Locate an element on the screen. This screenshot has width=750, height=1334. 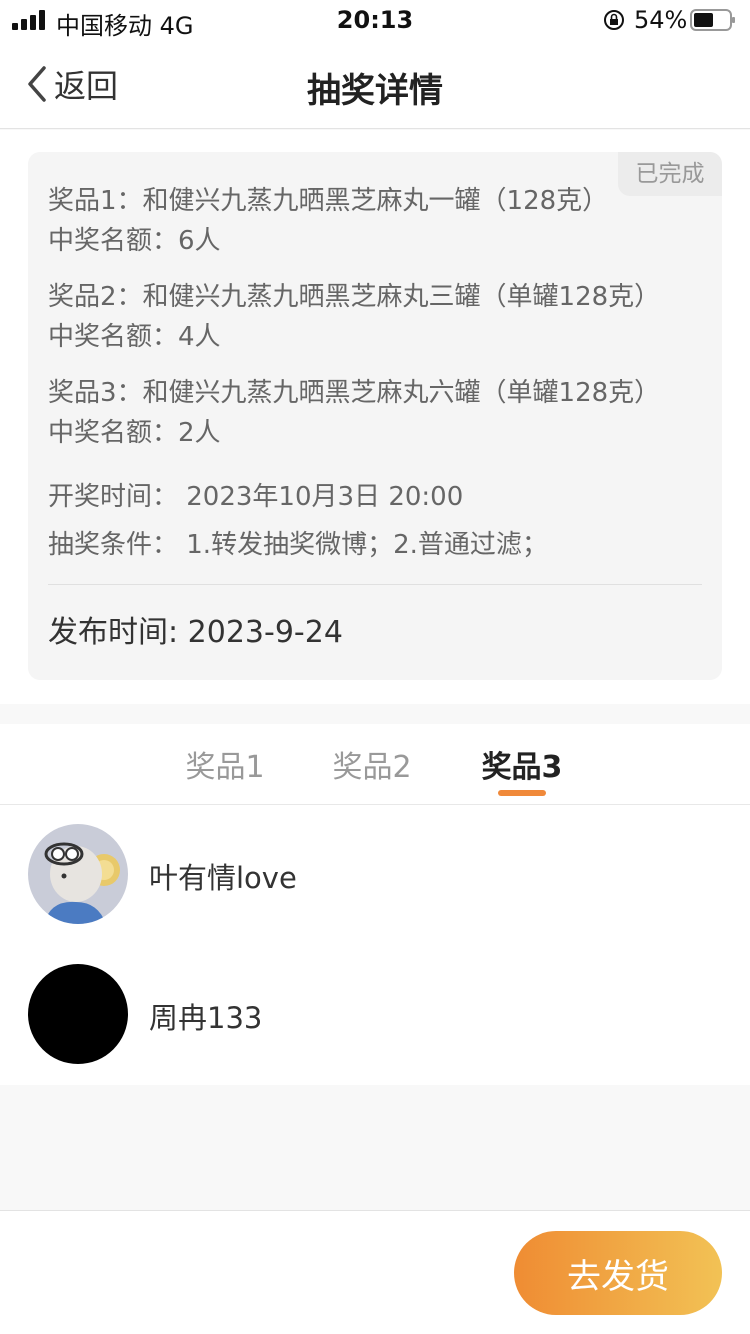
winner-row: 周冉133 is located at coordinates (375, 1015).